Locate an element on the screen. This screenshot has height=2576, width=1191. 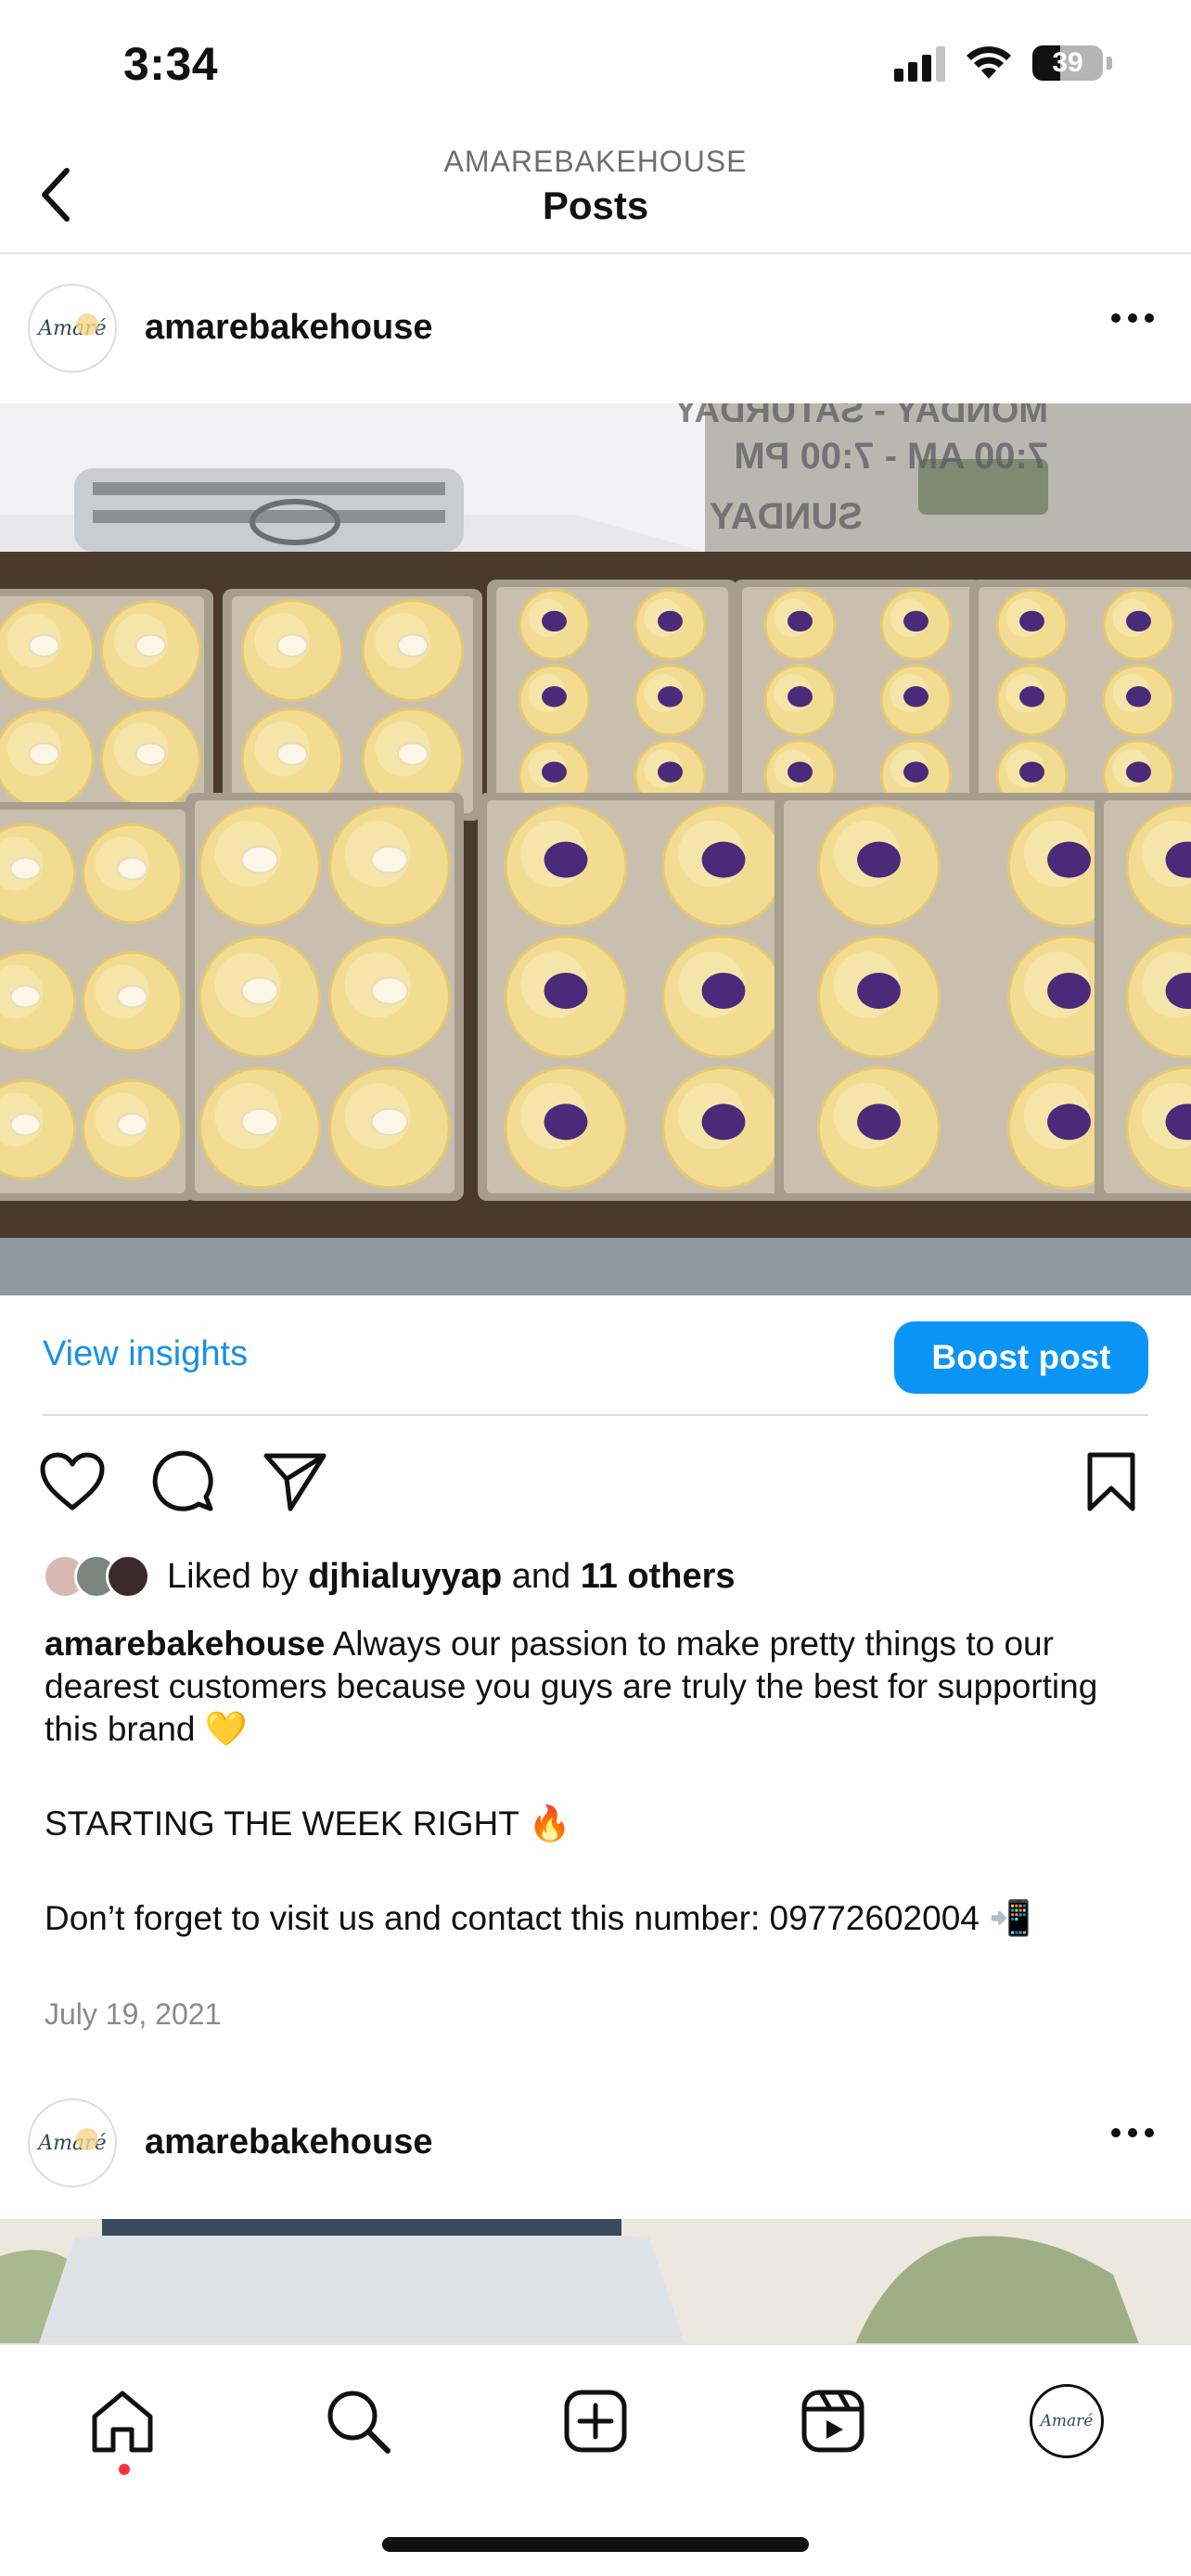
liker-avatar is located at coordinates (128, 1577).